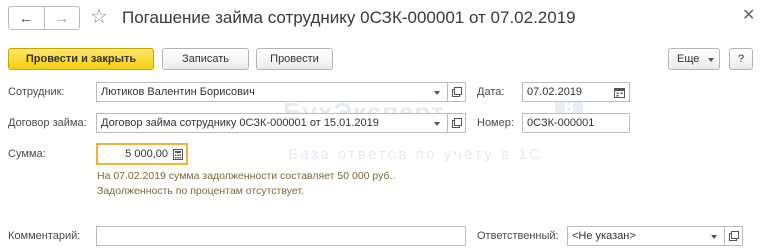  I want to click on more-button-label: Еще, so click(688, 59).